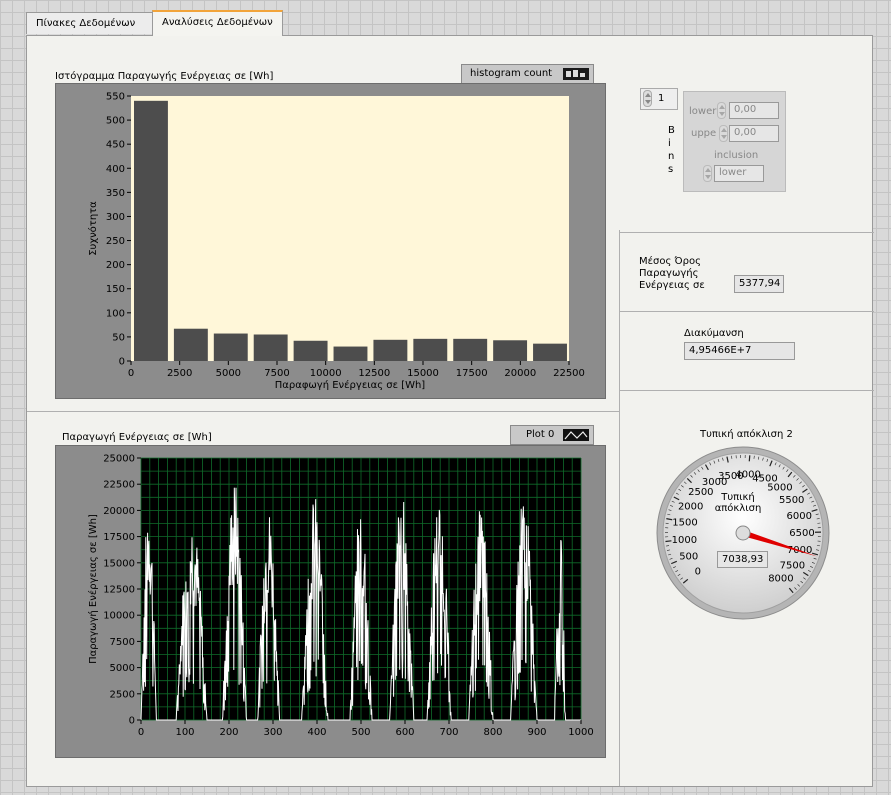 This screenshot has width=891, height=795. I want to click on x-tick-label: 15000, so click(423, 373).